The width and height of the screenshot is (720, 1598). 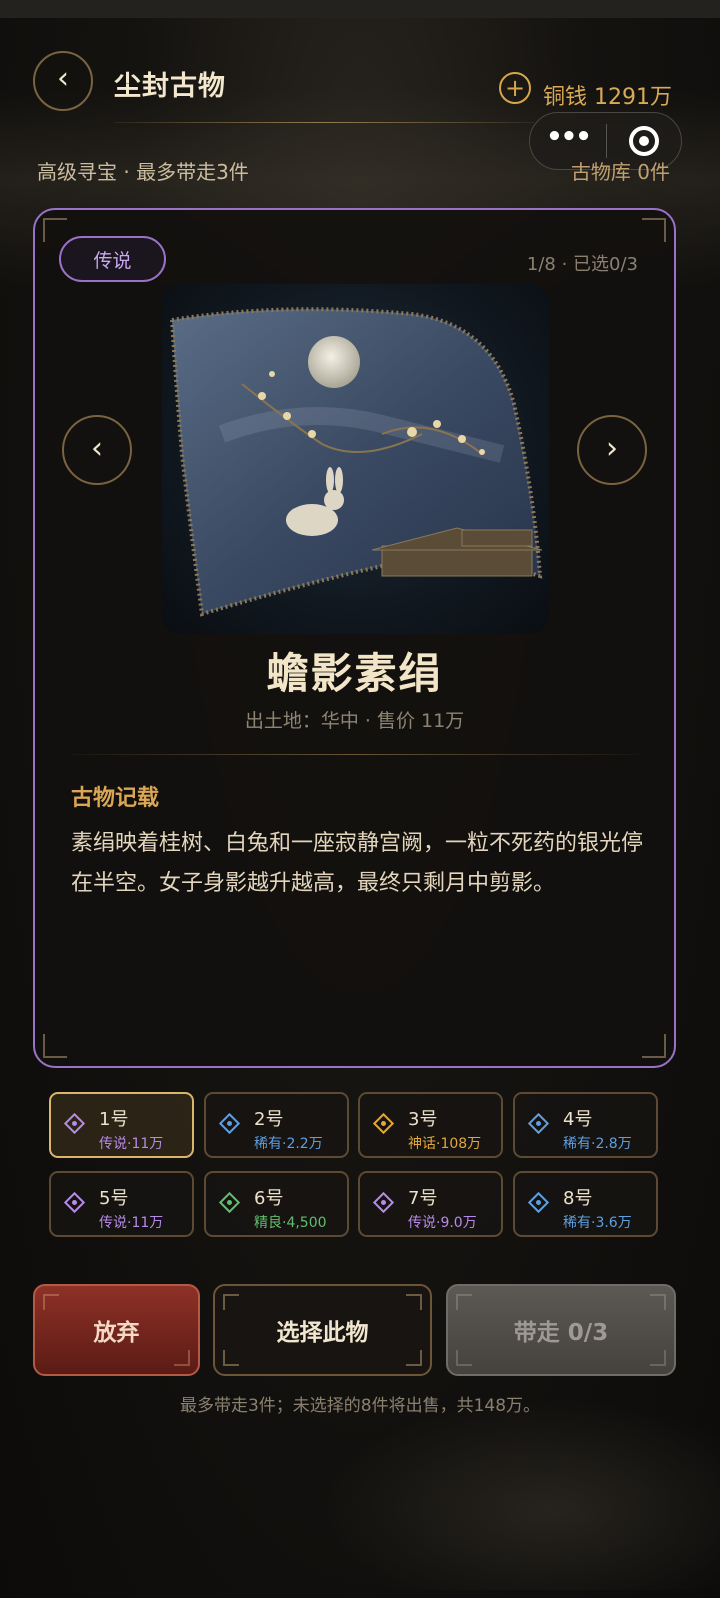 I want to click on item-counter: 1/8 · 已选0/3, so click(x=582, y=264).